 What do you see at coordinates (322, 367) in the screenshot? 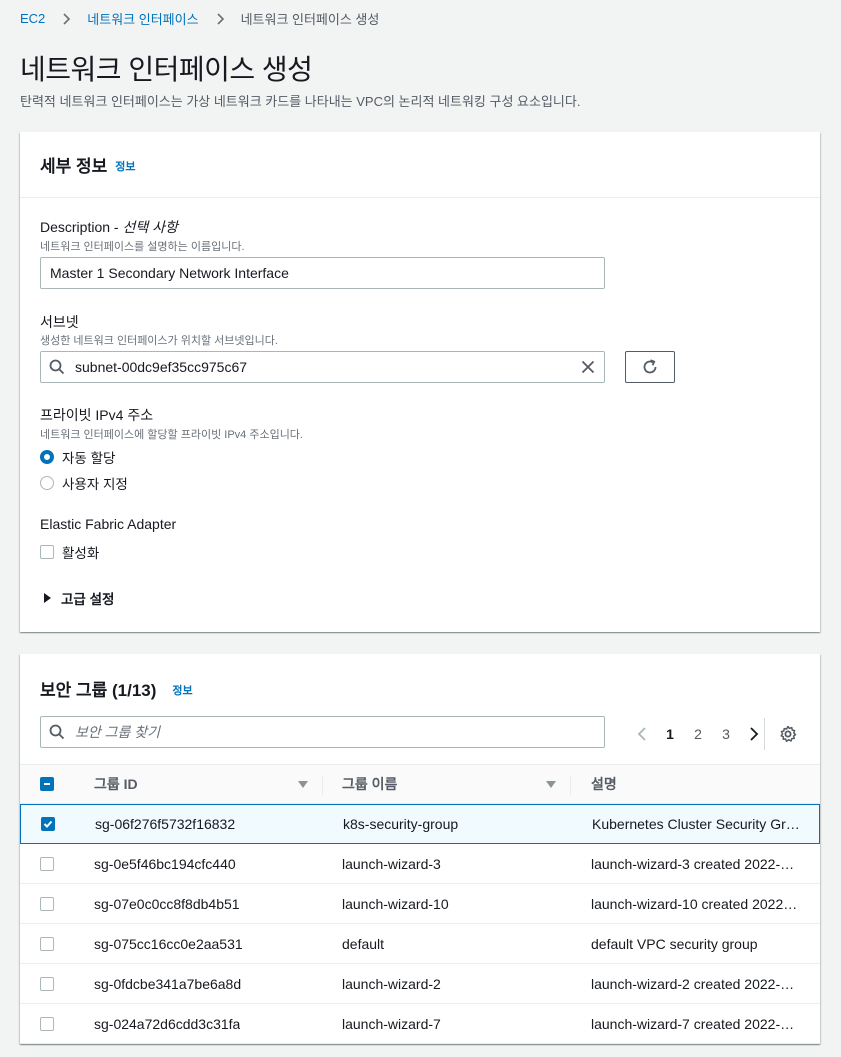
I see `subnet-select: subnet-00dc9ef35cc975c67` at bounding box center [322, 367].